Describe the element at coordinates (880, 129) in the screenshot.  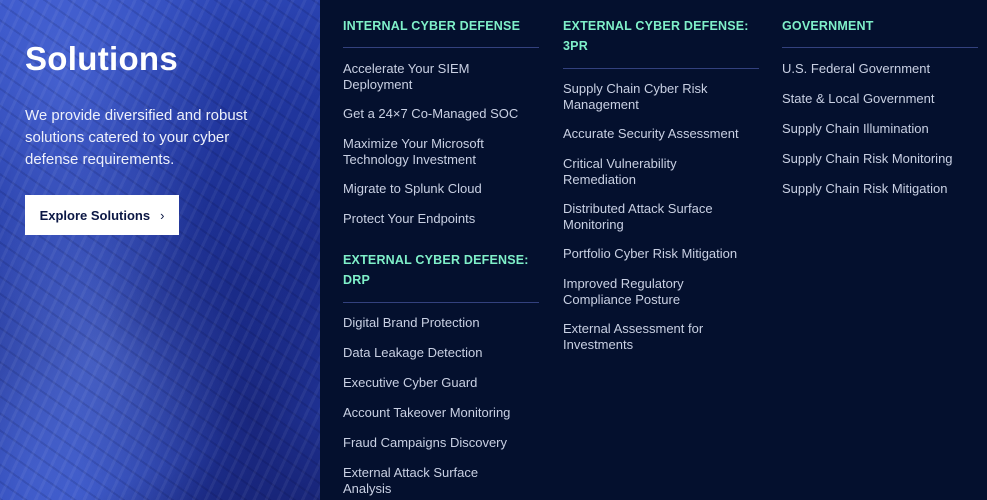
I see `menu-link-supply-chain-illumination: Supply Chain Illumination` at that location.